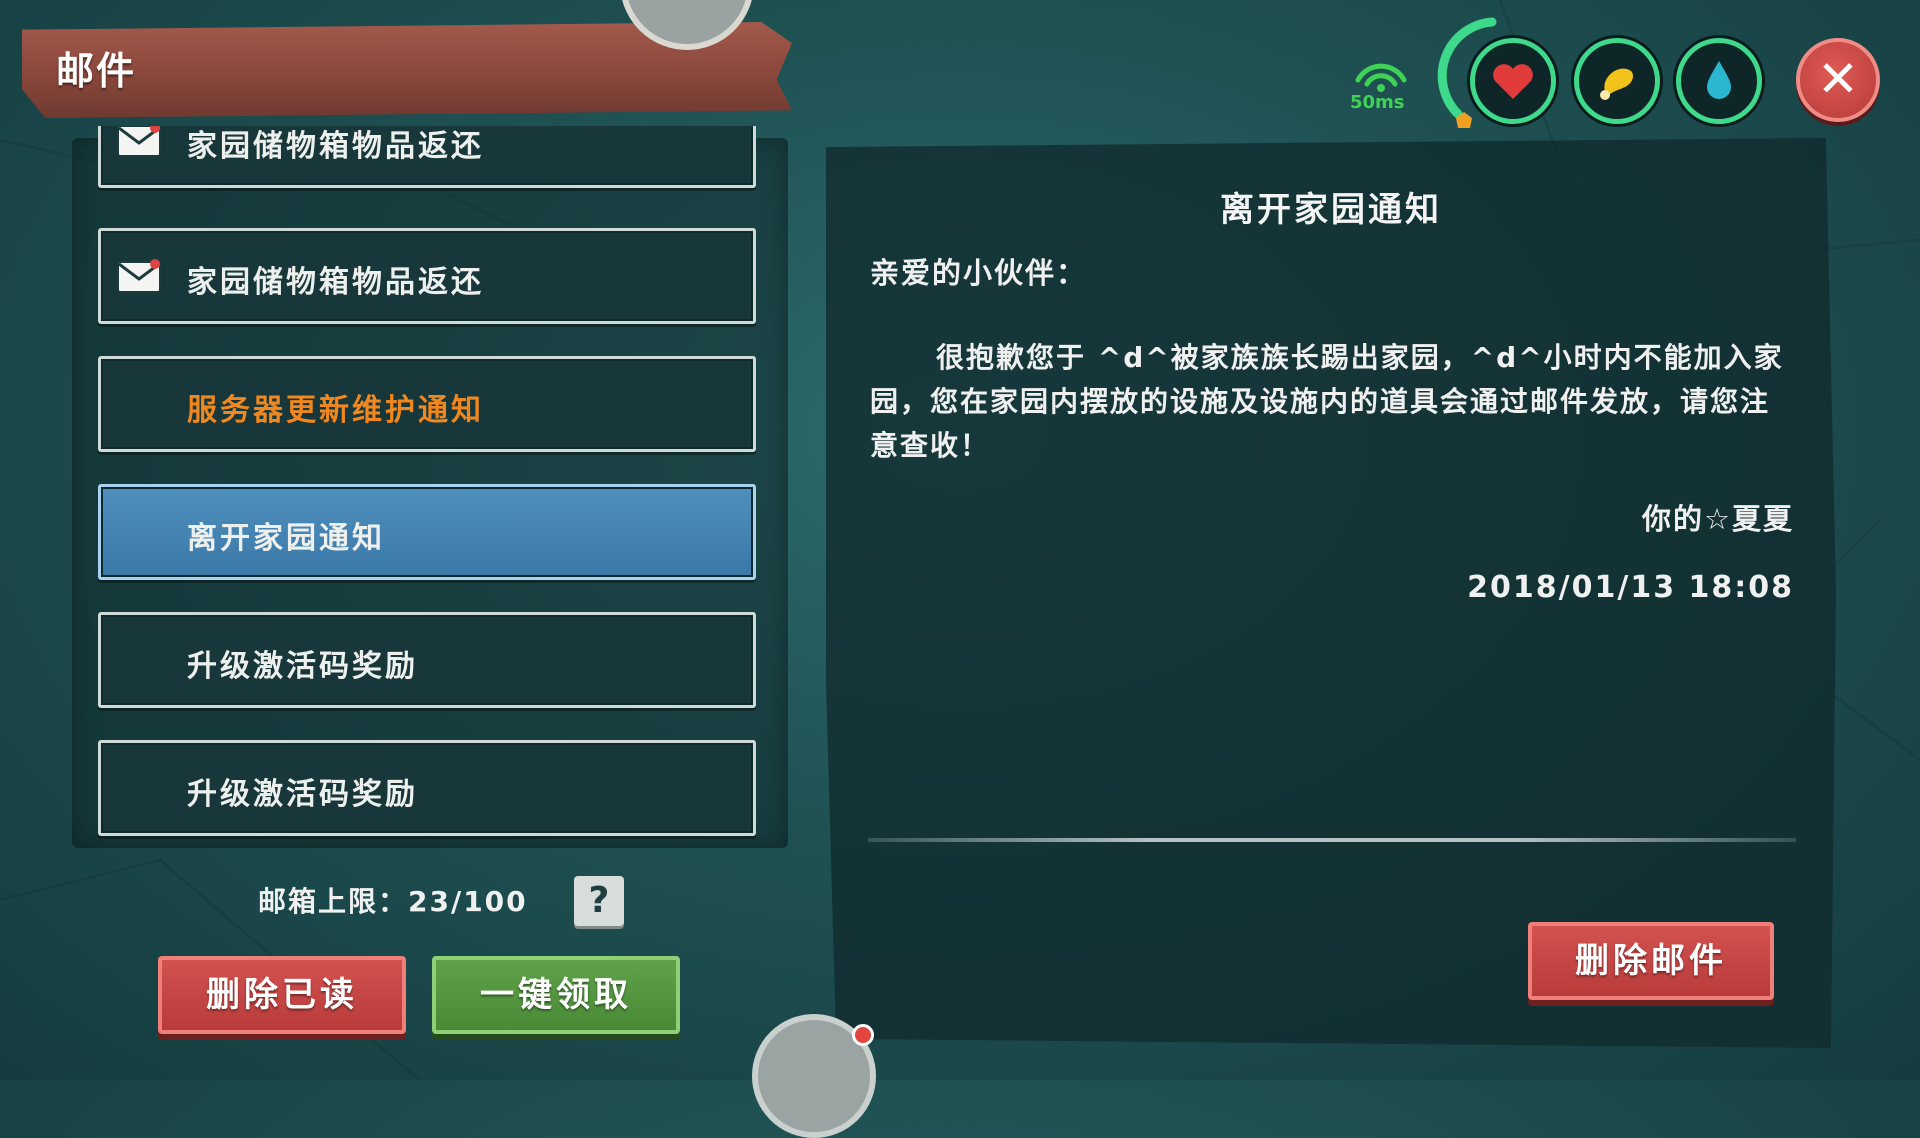 This screenshot has width=1920, height=1138. I want to click on signal-icon, so click(1381, 77).